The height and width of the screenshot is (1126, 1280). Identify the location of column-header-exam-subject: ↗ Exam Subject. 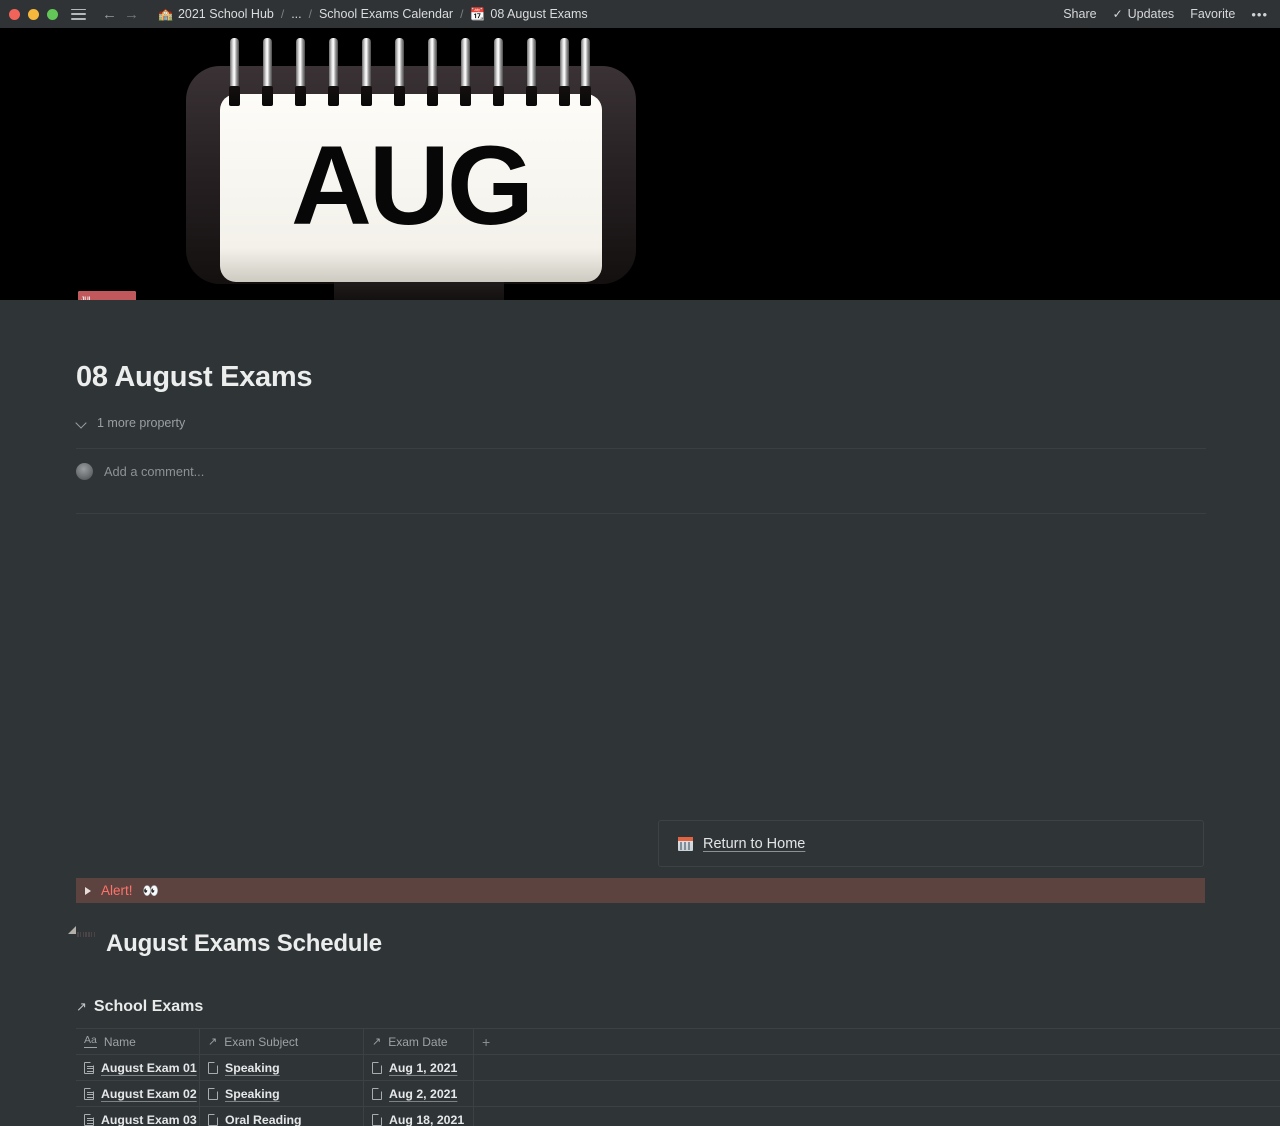
(282, 1041).